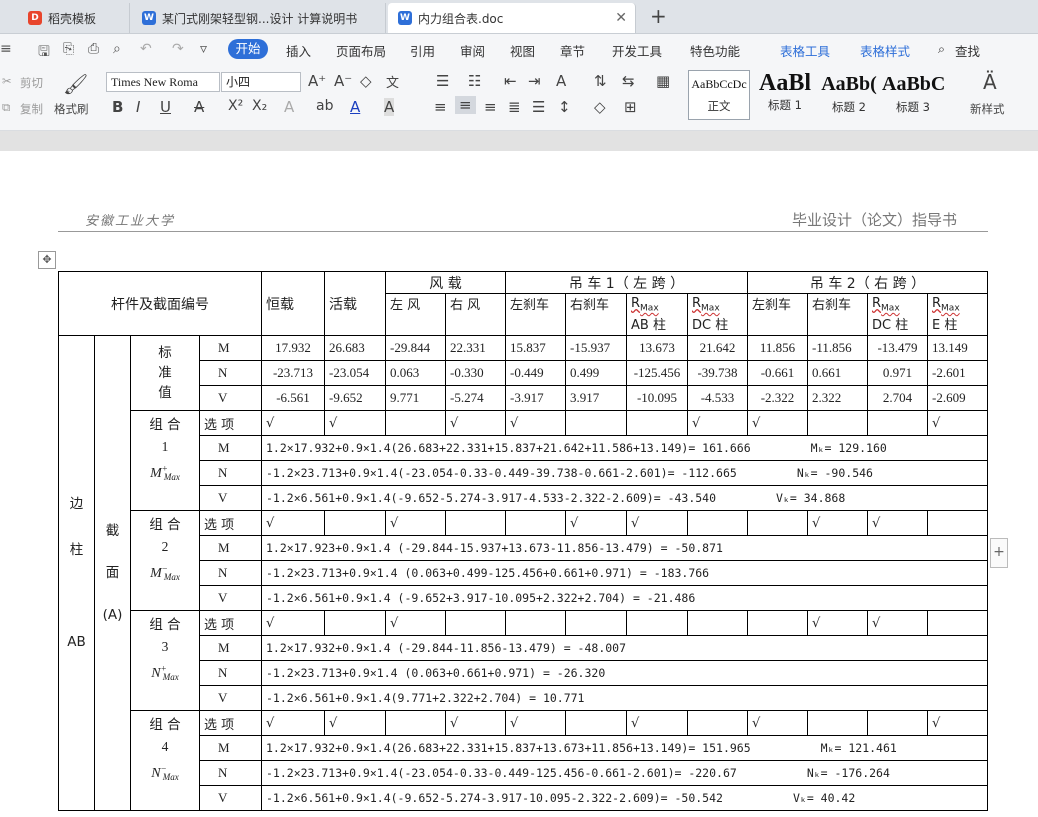 The image size is (1038, 817). I want to click on format-painter-icon: 🖌, so click(75, 84).